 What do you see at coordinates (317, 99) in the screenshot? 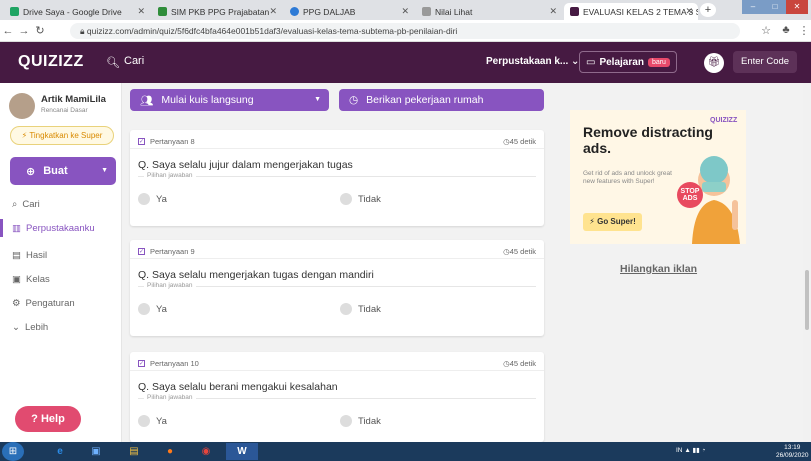
I see `chevron-down-icon: ▼` at bounding box center [317, 99].